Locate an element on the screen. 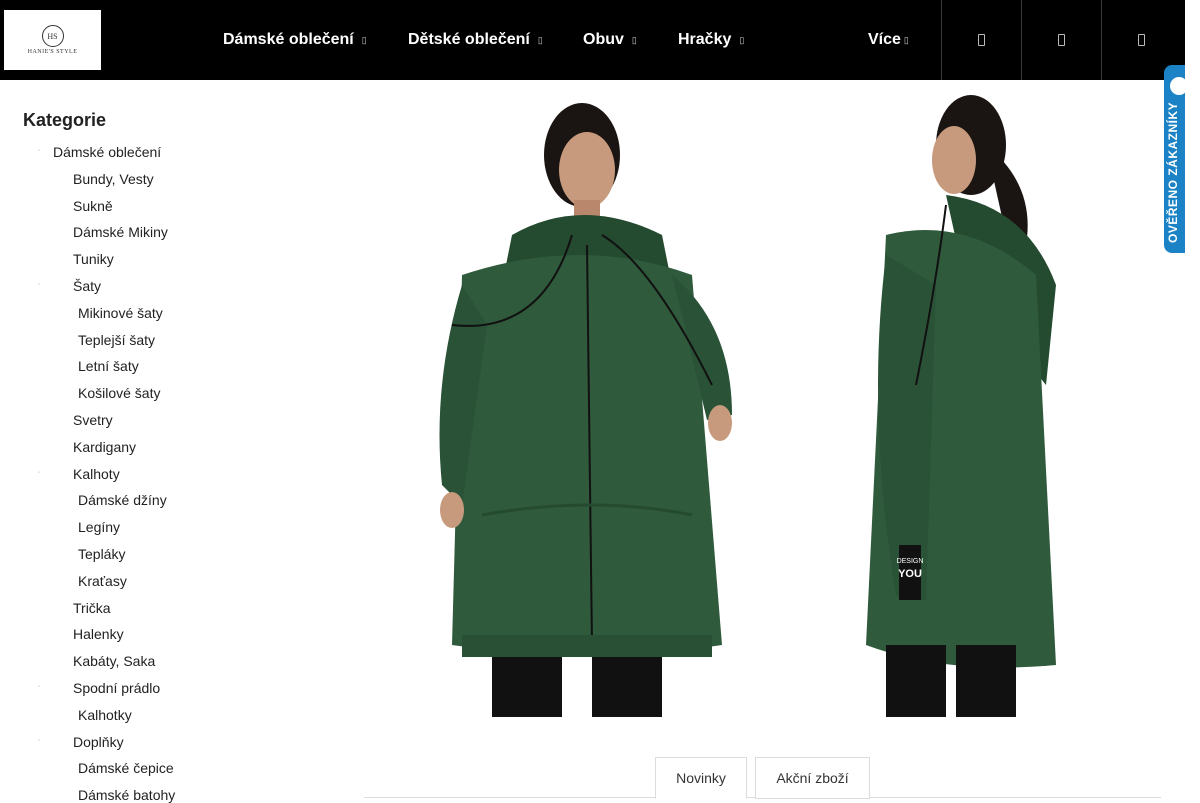  sidebar-title: Kategorie is located at coordinates (65, 120).